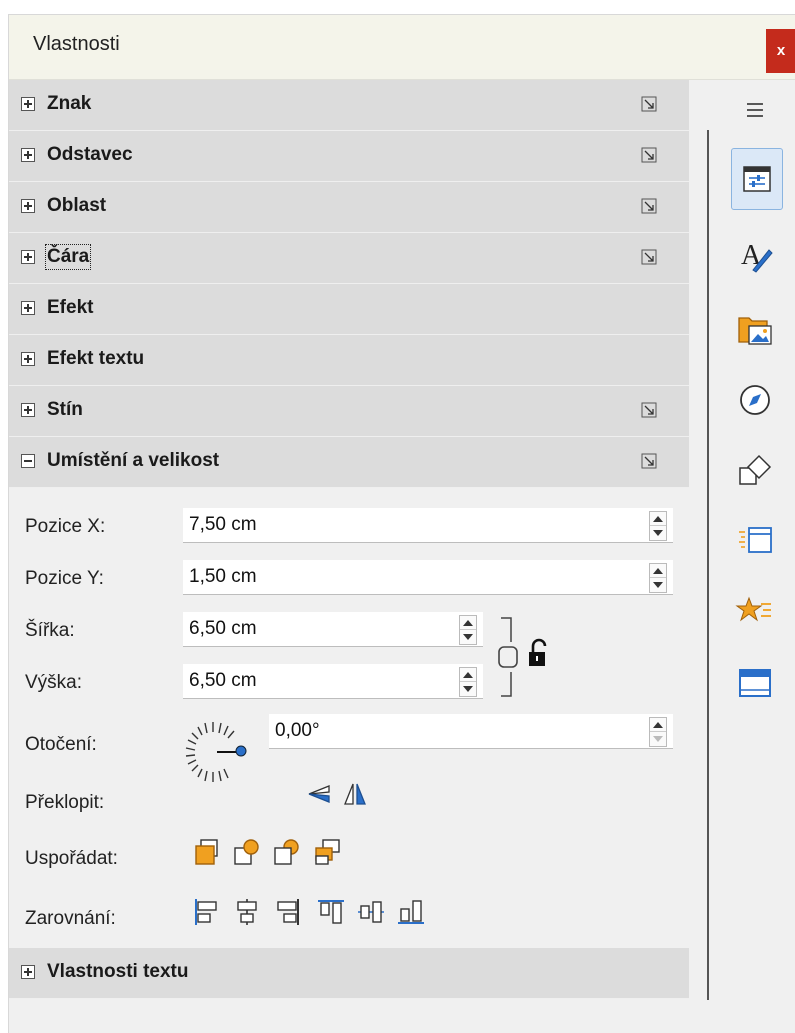 The width and height of the screenshot is (795, 1033). What do you see at coordinates (133, 460) in the screenshot?
I see `section-label: Umístění a velikost` at bounding box center [133, 460].